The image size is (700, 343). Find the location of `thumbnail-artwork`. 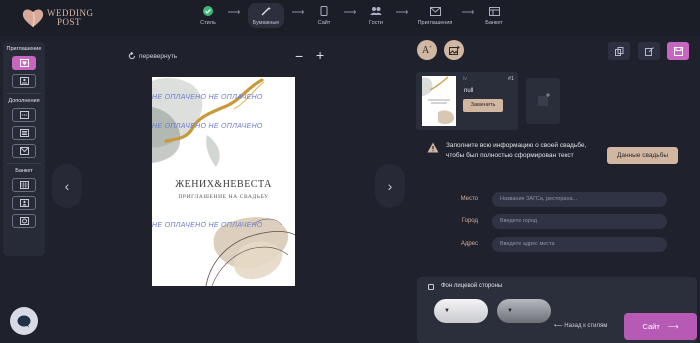

thumbnail-artwork is located at coordinates (438, 100).